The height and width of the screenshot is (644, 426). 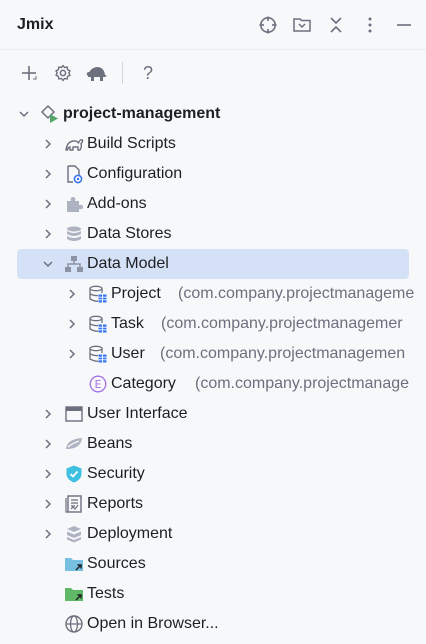 I want to click on report-document-icon, so click(x=74, y=504).